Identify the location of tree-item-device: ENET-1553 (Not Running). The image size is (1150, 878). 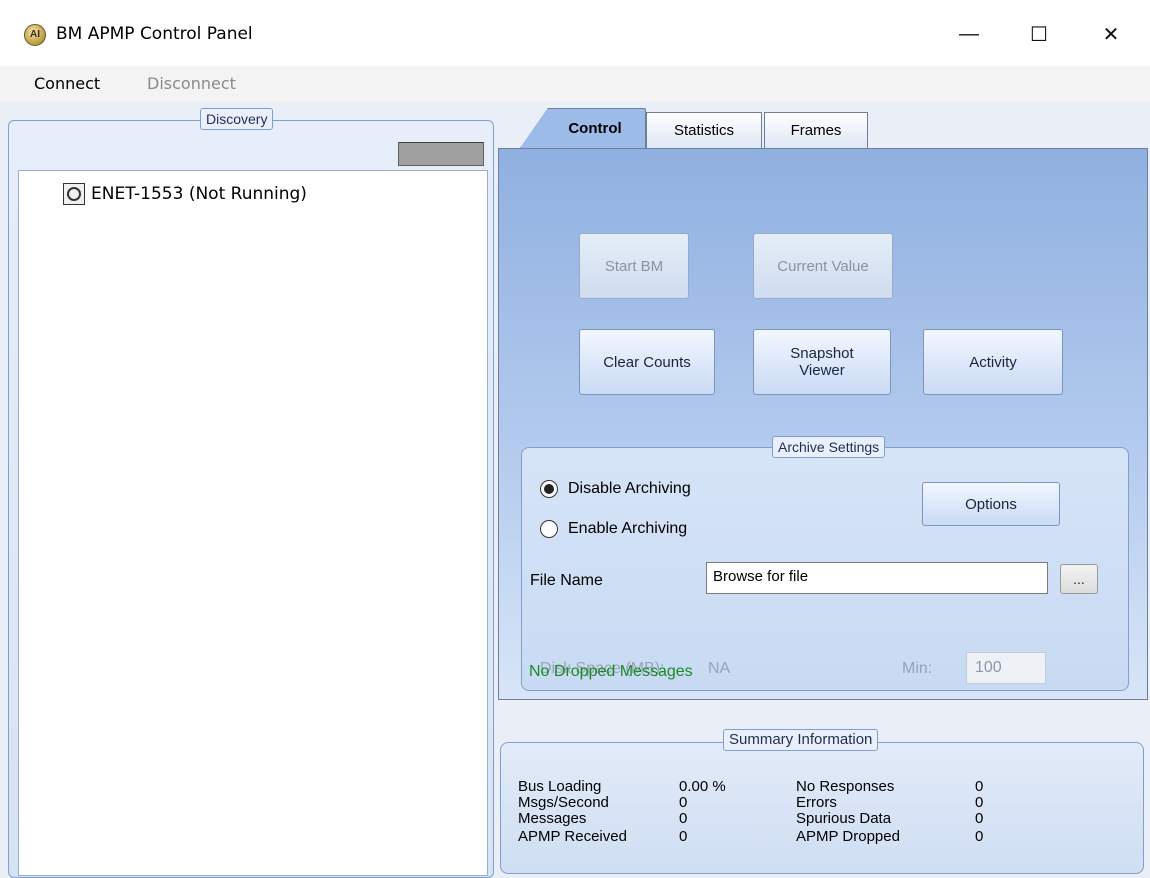
(185, 194).